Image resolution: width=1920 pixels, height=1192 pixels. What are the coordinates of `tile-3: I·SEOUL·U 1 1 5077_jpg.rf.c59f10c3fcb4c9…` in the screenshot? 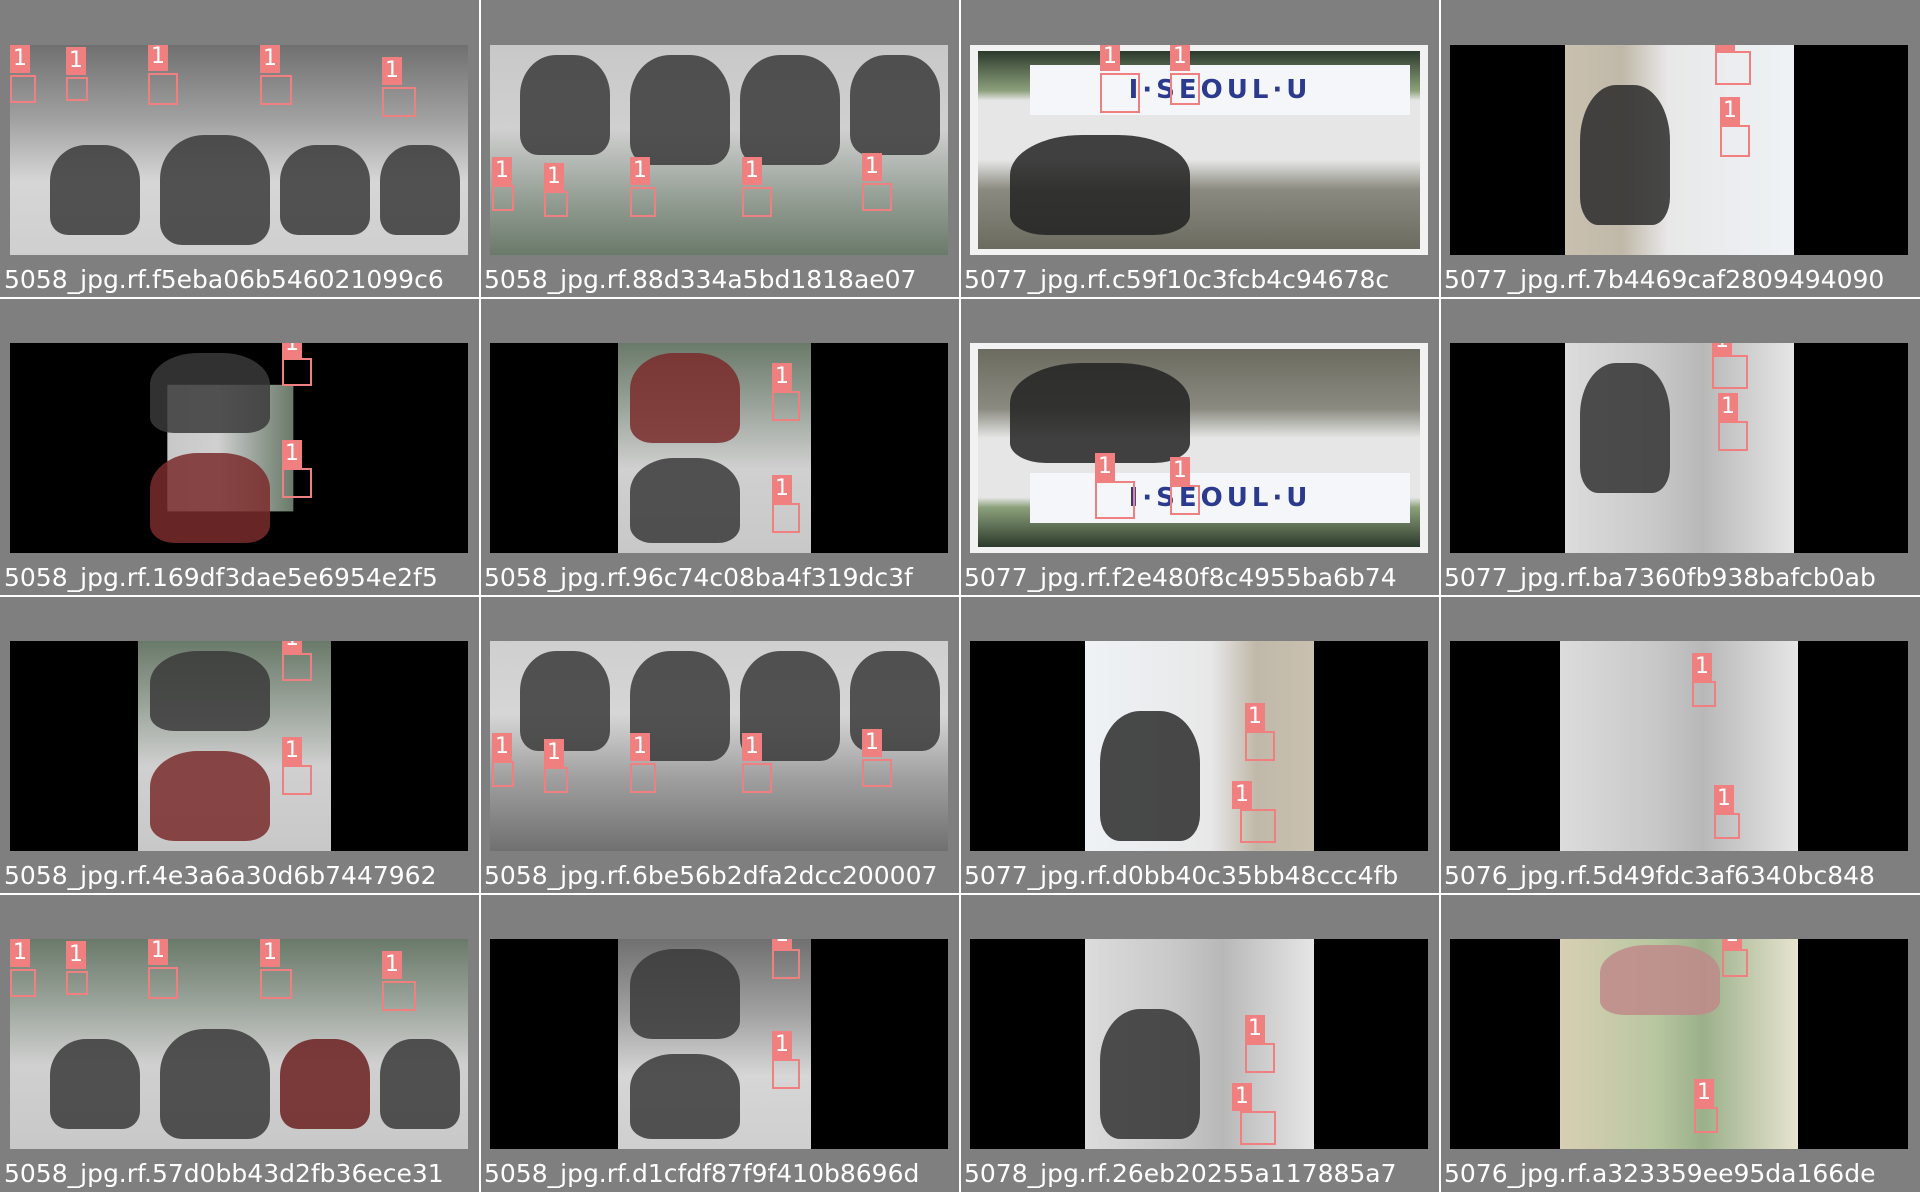 It's located at (1200, 149).